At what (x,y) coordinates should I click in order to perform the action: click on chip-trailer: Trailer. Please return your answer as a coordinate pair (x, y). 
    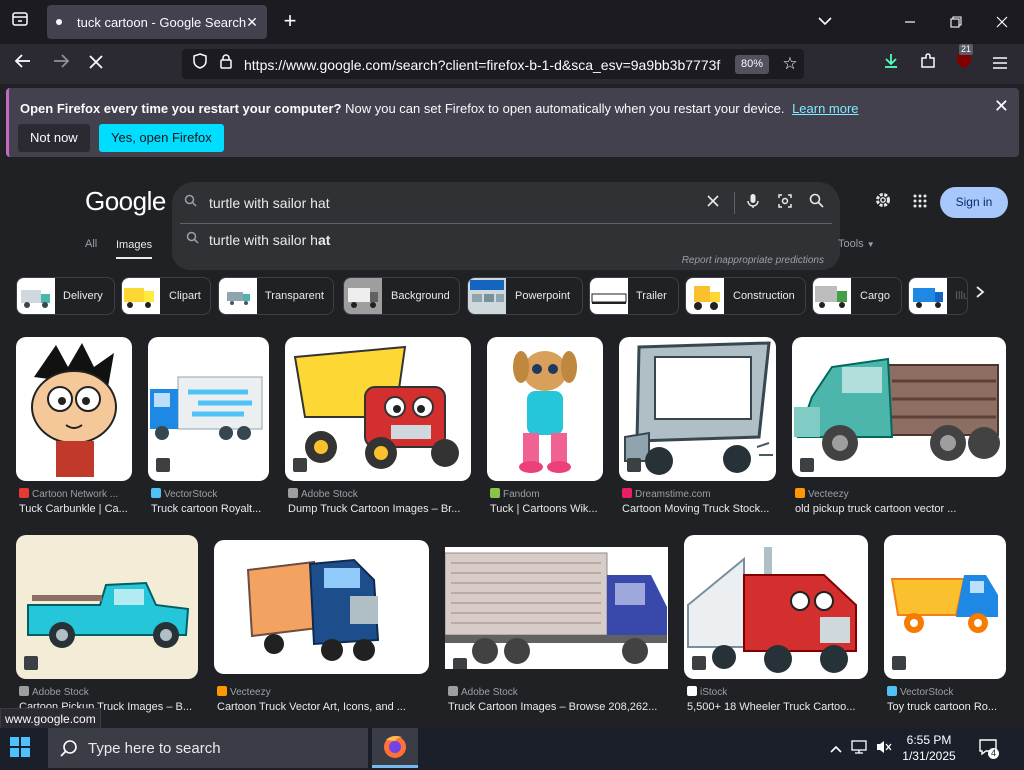
    Looking at the image, I should click on (634, 296).